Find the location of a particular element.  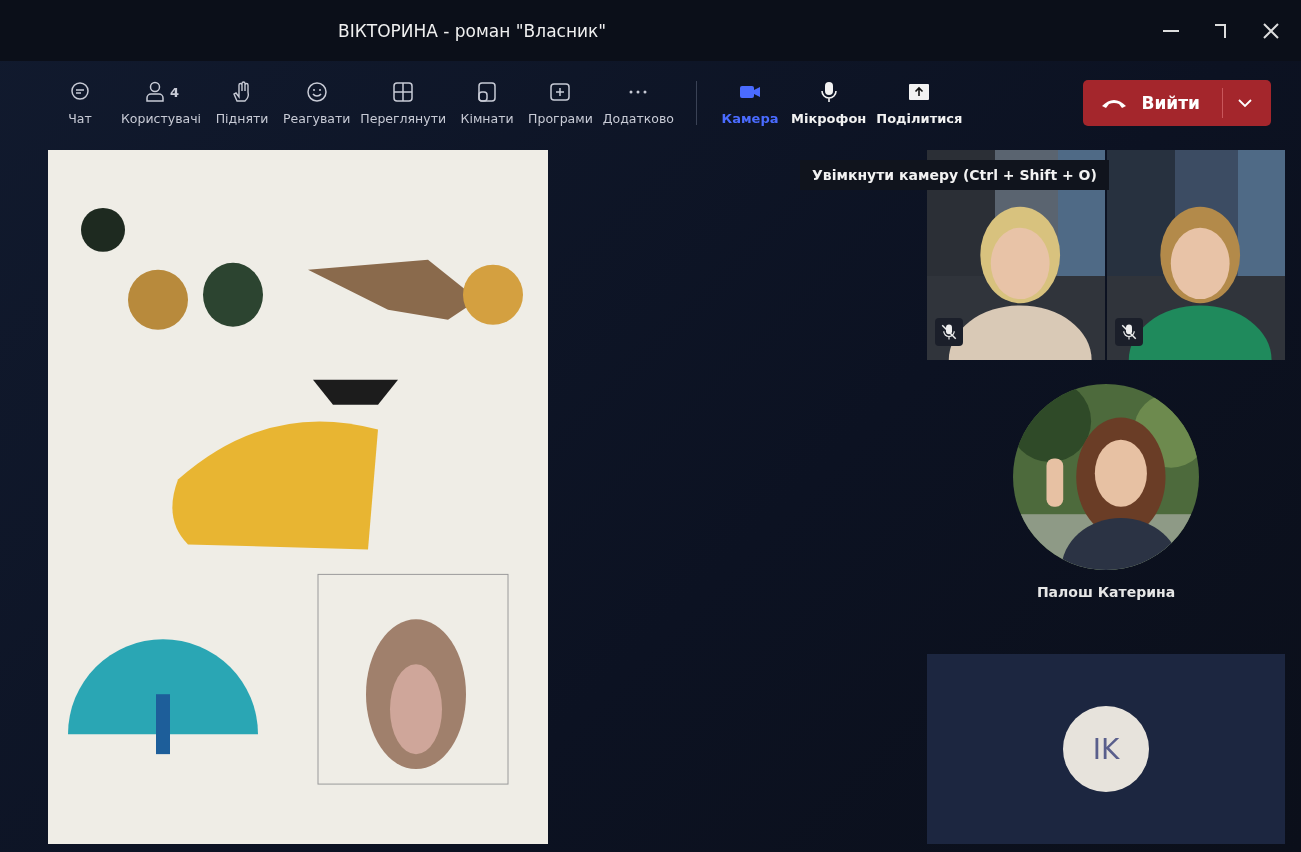

view-button: Переглянути is located at coordinates (403, 103).